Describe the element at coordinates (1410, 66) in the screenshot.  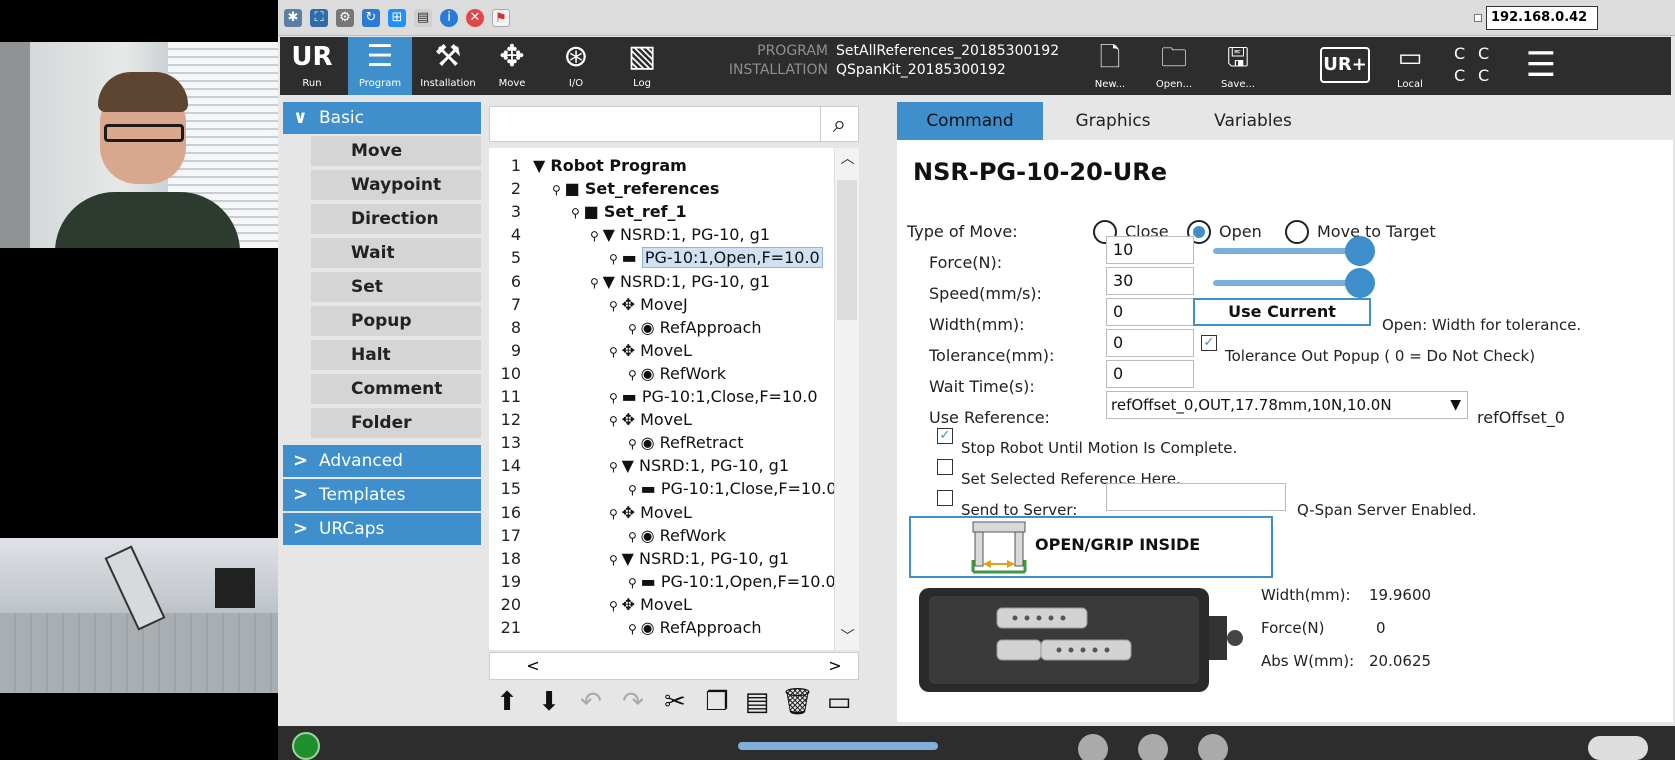
I see `local-button: ▭ Local` at that location.